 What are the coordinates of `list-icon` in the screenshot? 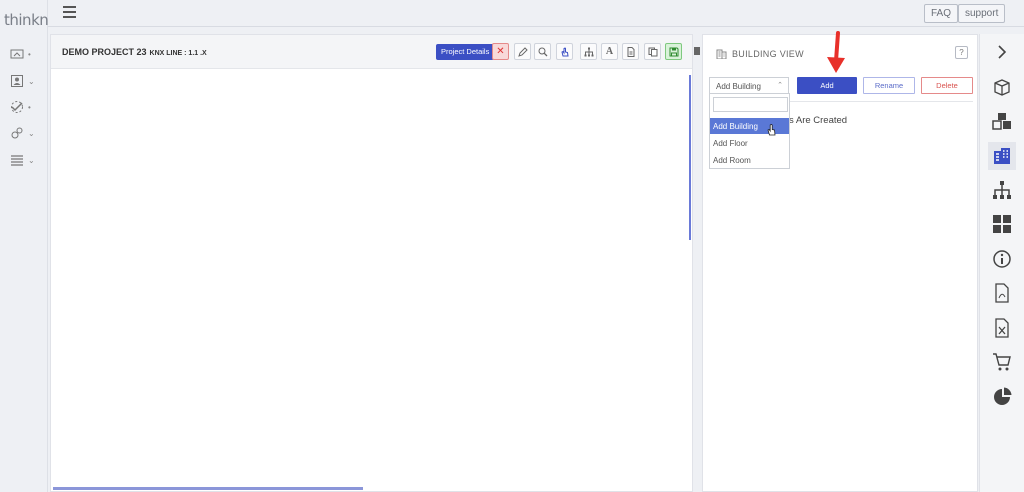 It's located at (17, 160).